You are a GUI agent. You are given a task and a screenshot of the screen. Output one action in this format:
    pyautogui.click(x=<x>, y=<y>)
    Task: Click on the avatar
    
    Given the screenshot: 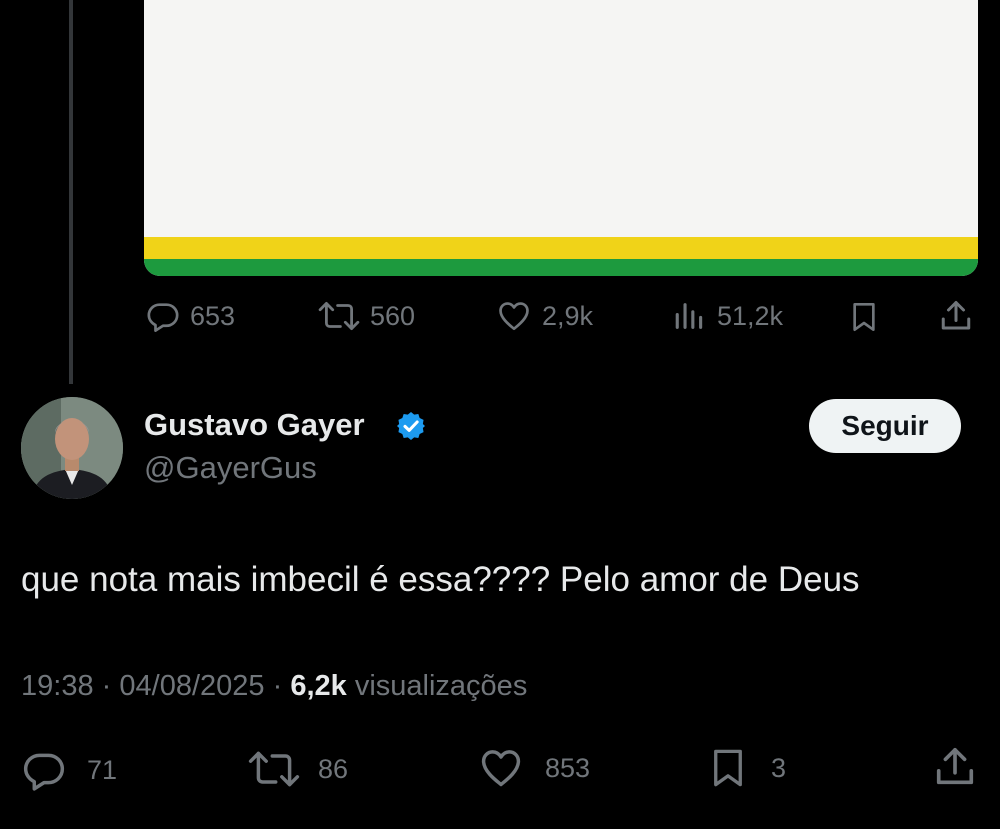 What is the action you would take?
    pyautogui.click(x=72, y=448)
    